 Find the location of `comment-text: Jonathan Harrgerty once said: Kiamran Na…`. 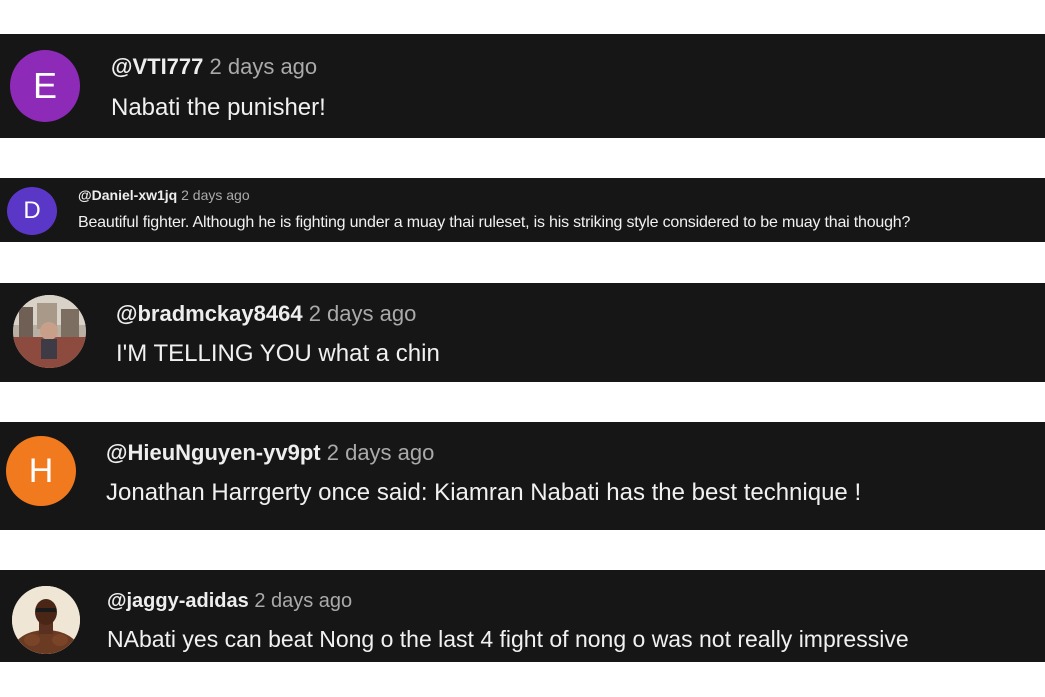

comment-text: Jonathan Harrgerty once said: Kiamran Na… is located at coordinates (484, 492).